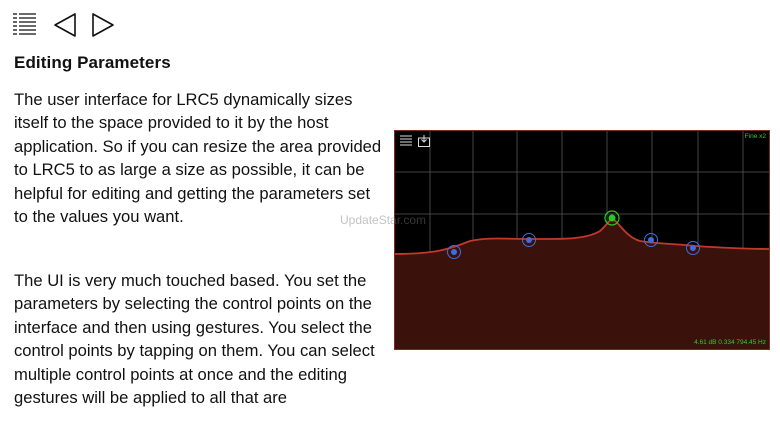  Describe the element at coordinates (424, 141) in the screenshot. I see `save-icon` at that location.